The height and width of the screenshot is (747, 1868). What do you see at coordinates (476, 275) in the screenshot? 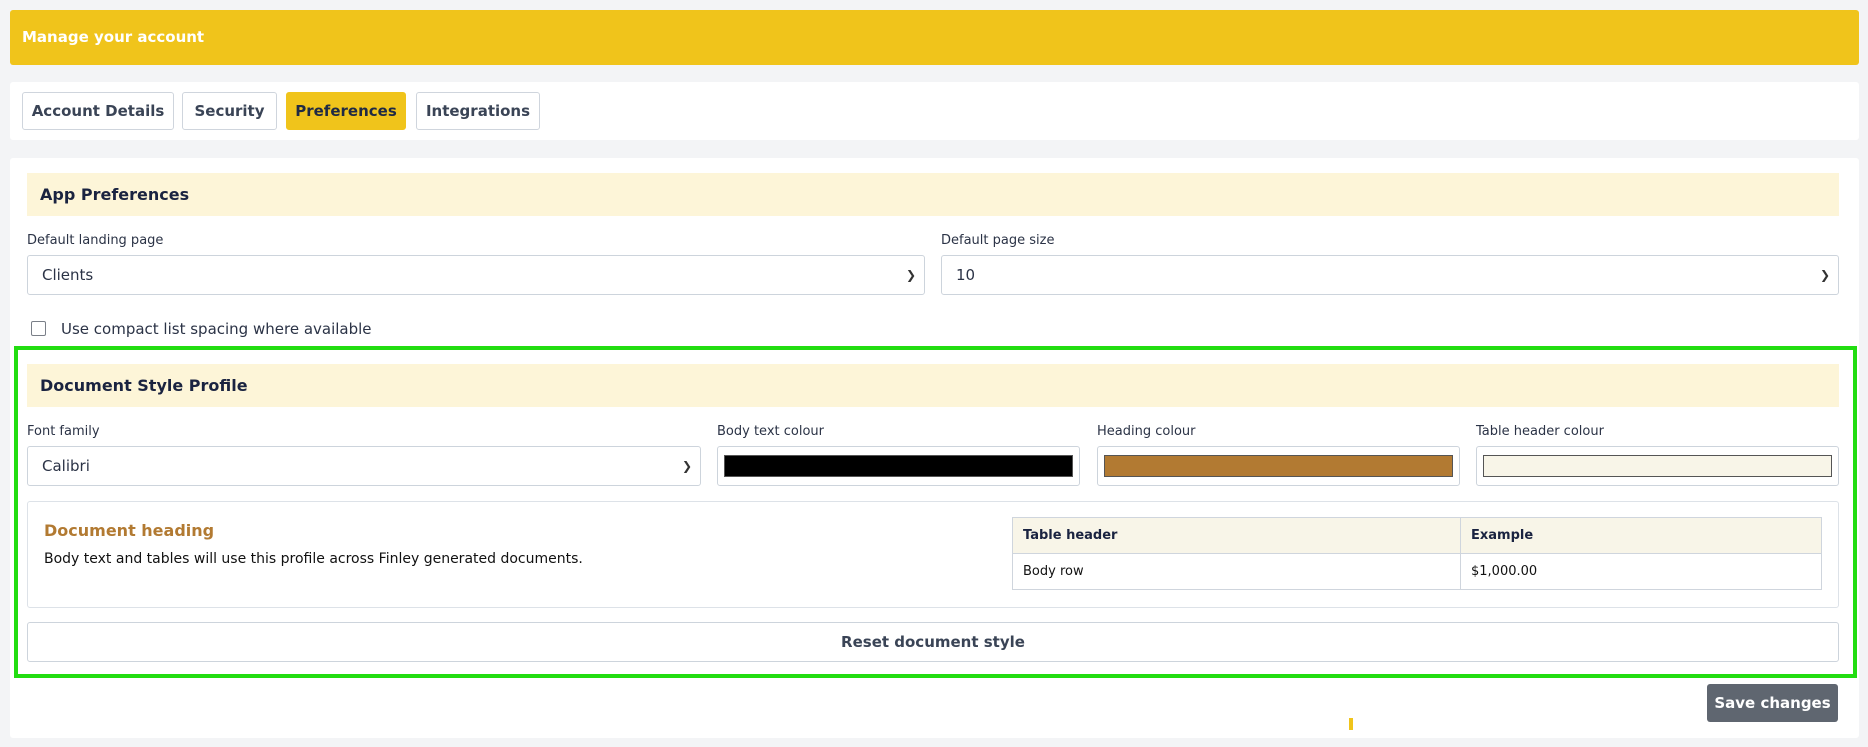
I see `landing-page-select: Clients ❯` at bounding box center [476, 275].